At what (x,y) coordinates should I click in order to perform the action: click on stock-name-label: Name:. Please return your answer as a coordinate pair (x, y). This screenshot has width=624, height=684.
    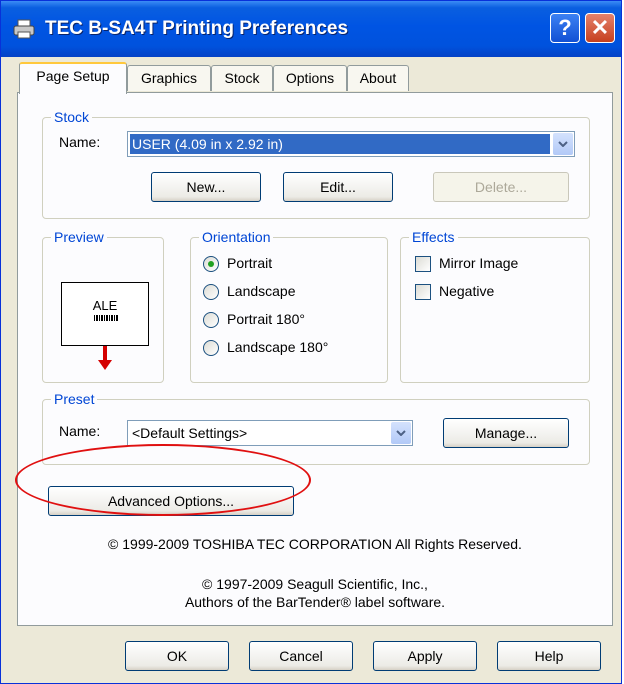
    Looking at the image, I should click on (80, 142).